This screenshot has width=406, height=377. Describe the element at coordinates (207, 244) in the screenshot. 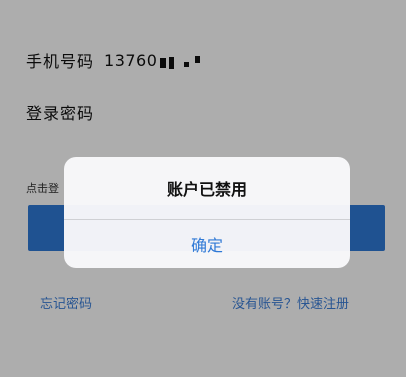

I see `confirm-button: 确定` at that location.